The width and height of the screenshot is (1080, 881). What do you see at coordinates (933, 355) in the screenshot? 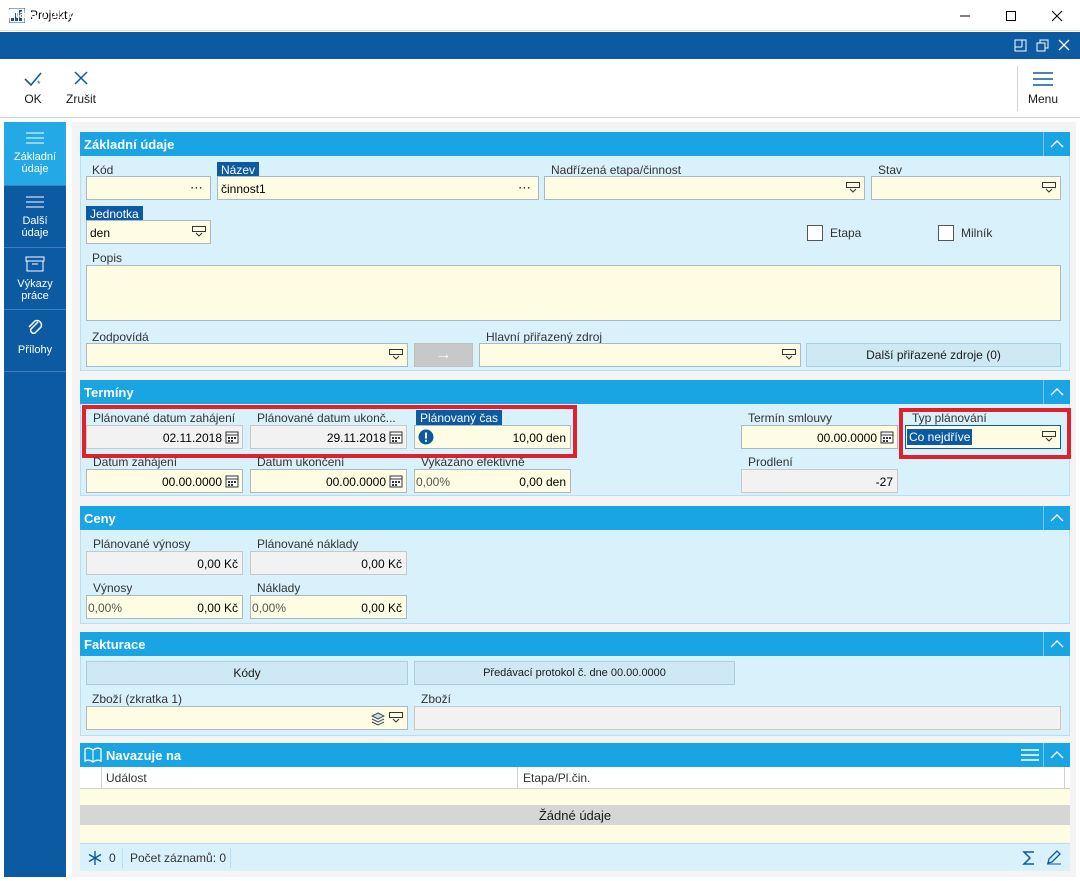
I see `more-resources-button: Další přiřazené zdroje (0)` at bounding box center [933, 355].